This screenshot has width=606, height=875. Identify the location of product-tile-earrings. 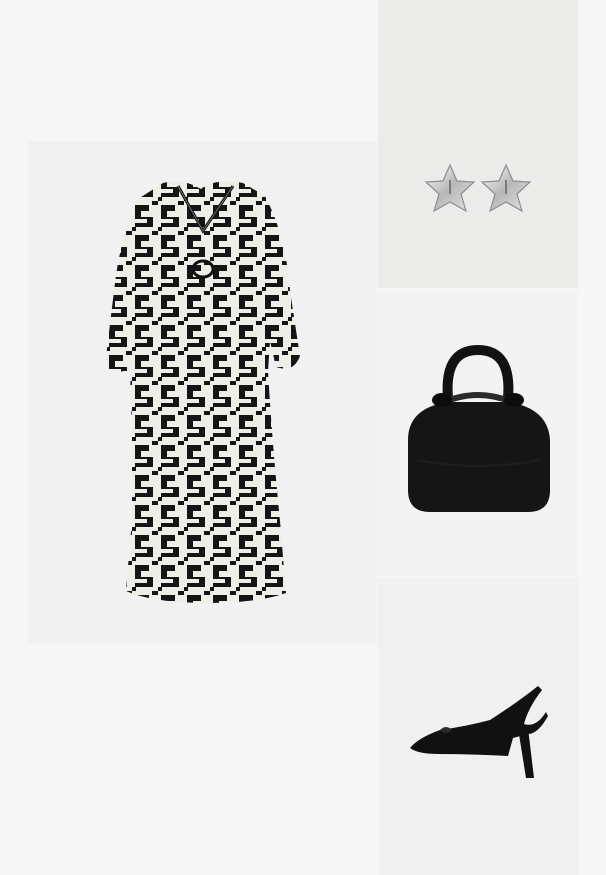
(478, 144).